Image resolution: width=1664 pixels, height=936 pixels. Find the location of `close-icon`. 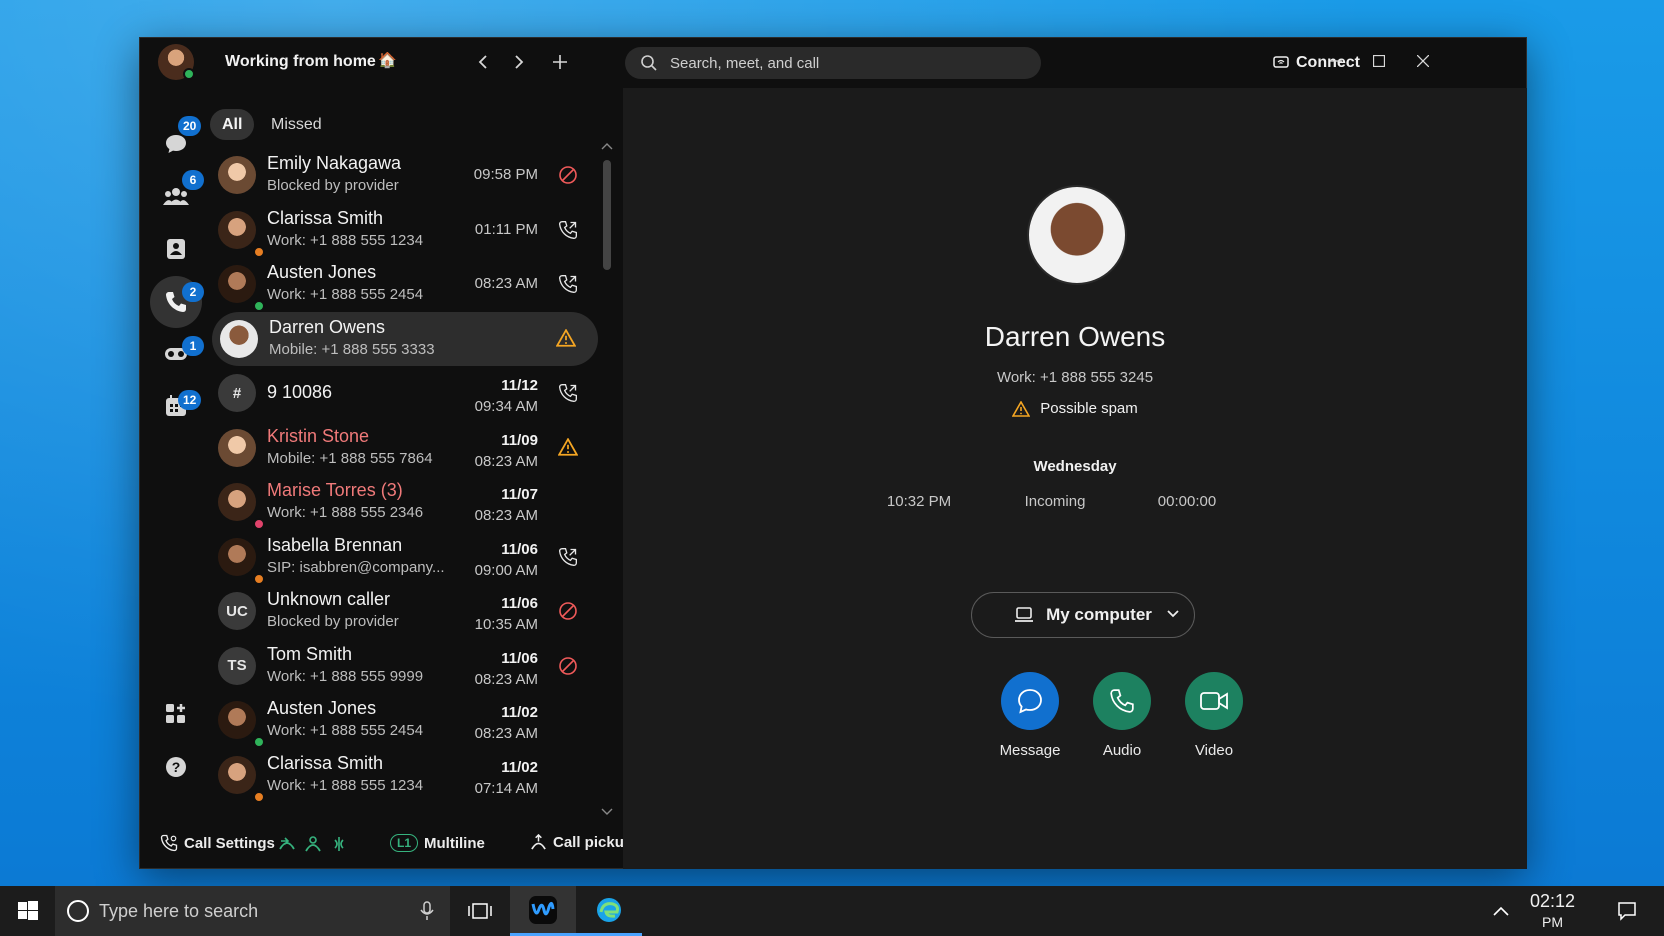

close-icon is located at coordinates (1423, 61).